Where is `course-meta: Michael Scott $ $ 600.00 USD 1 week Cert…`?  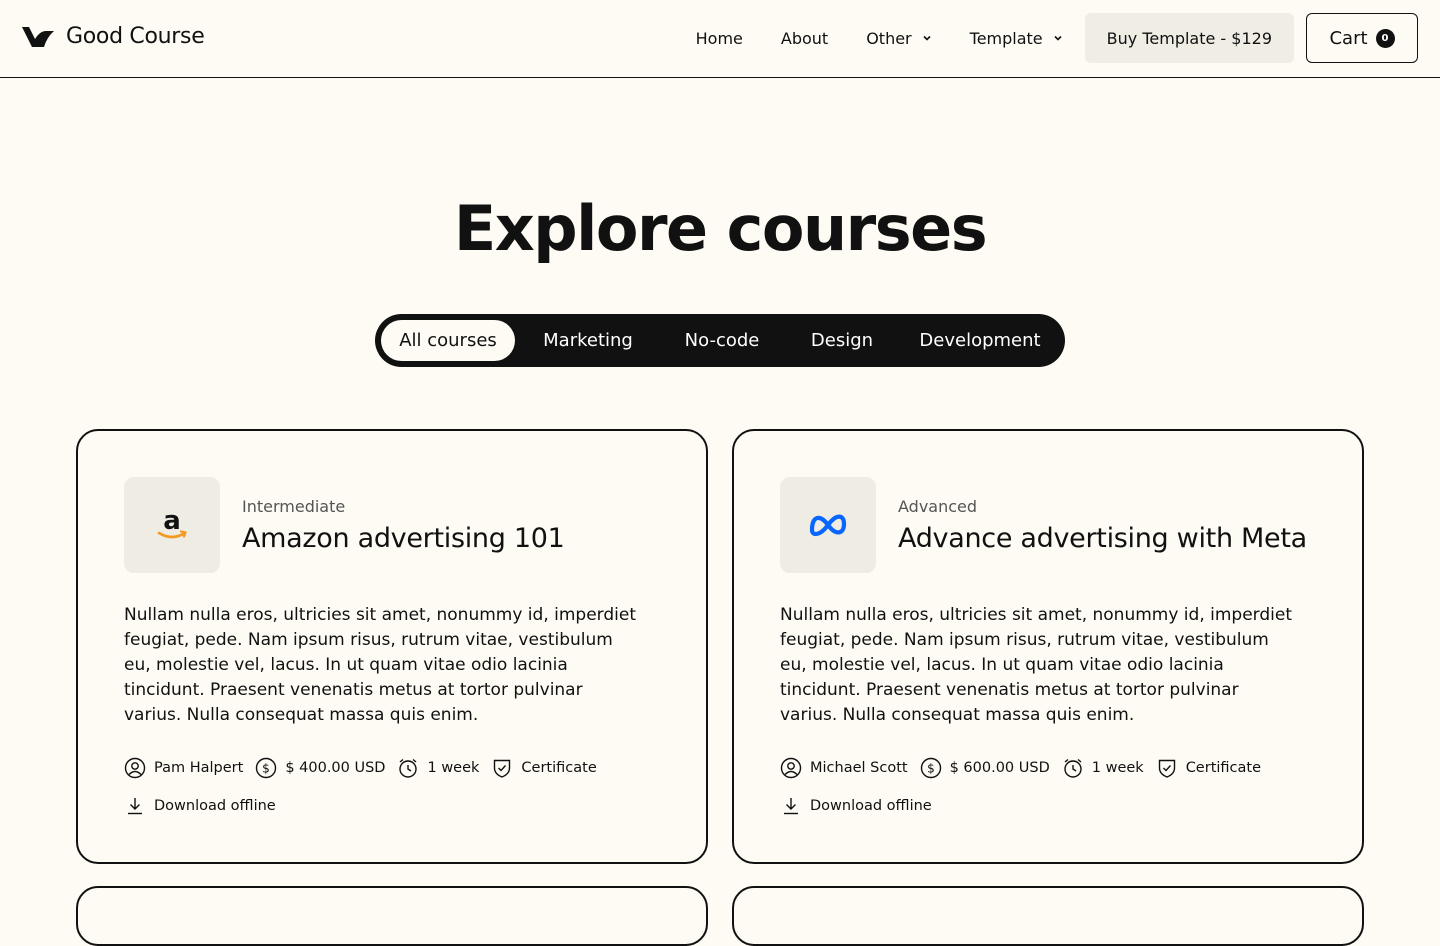 course-meta: Michael Scott $ $ 600.00 USD 1 week Cert… is located at coordinates (1020, 768).